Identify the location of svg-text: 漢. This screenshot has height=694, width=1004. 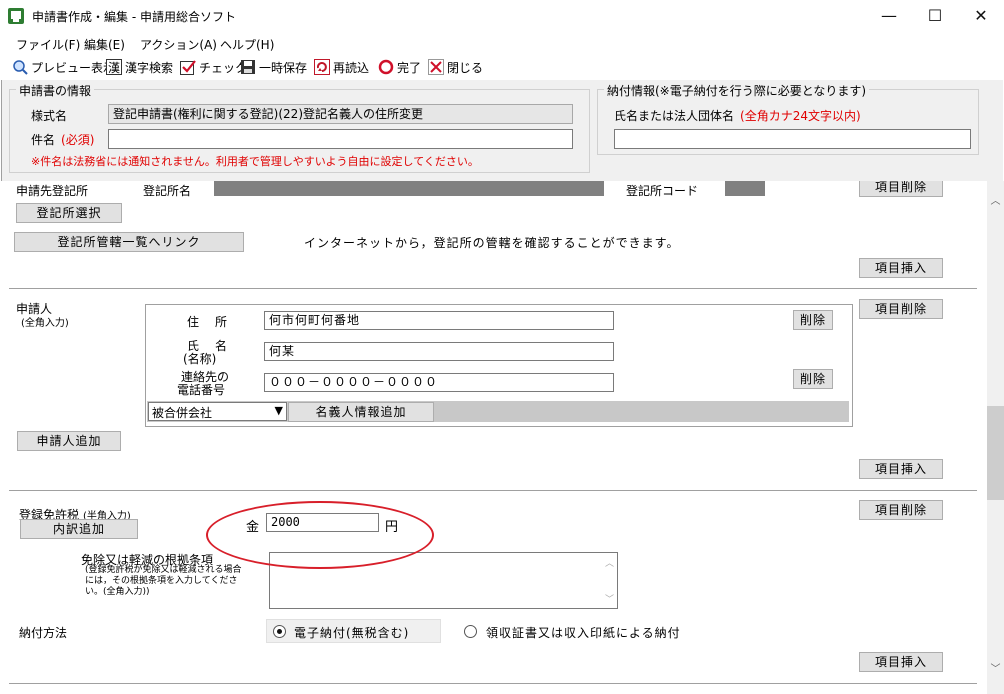
(114, 68).